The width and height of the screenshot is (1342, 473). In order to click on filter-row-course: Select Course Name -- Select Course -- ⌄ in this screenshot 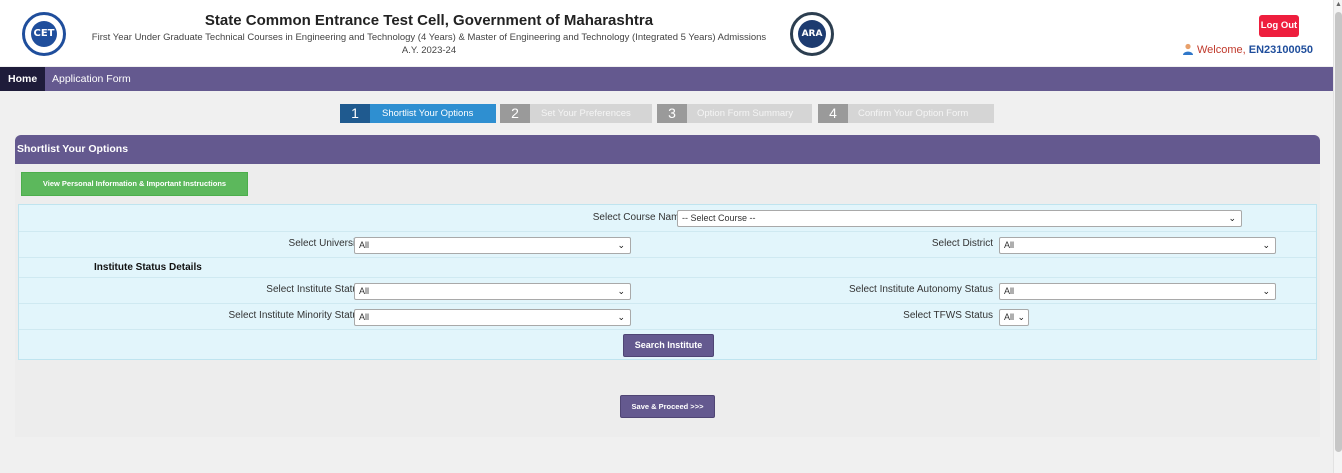, I will do `click(667, 218)`.